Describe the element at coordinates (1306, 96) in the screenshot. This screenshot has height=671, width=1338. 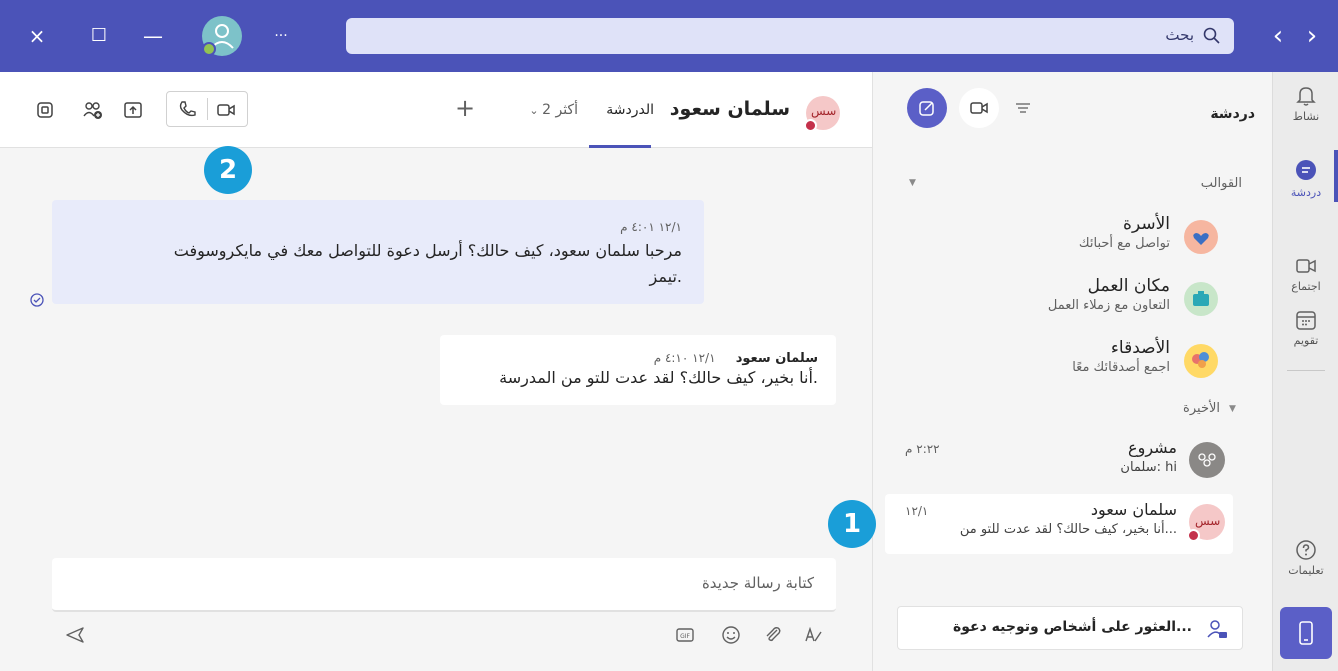
I see `bell-icon` at that location.